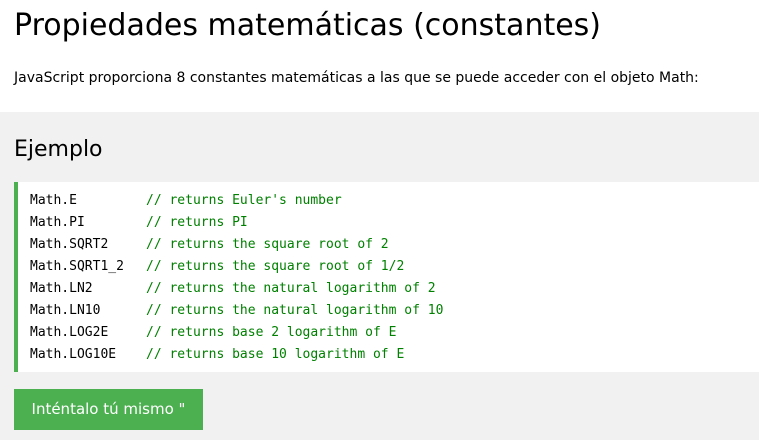  I want to click on try-it-yourself-button: Inténtalo tú mismo ", so click(108, 409).